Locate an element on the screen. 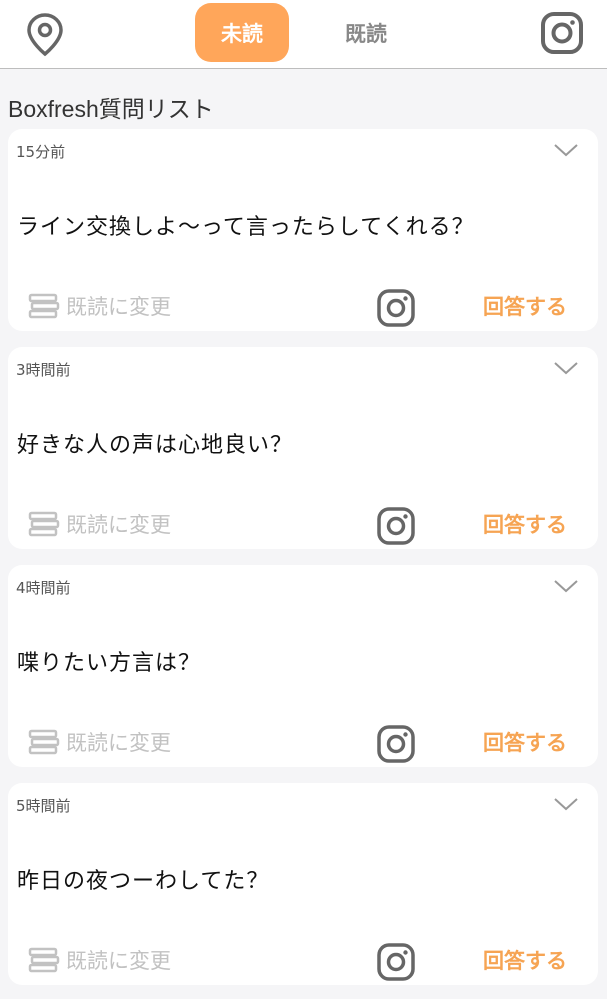  tab-read: 既読 is located at coordinates (366, 32).